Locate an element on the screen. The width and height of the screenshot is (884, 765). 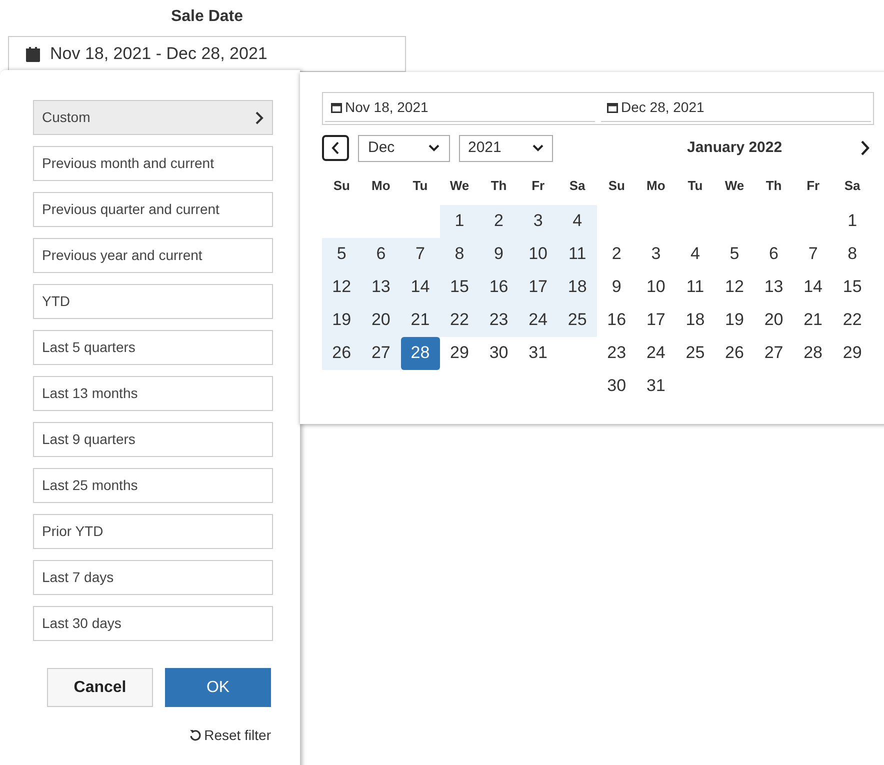
month-select: Dec is located at coordinates (404, 148).